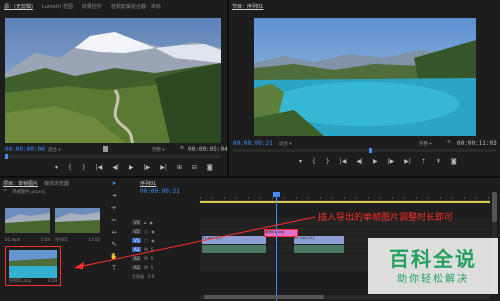  What do you see at coordinates (13, 239) in the screenshot?
I see `project-item-name: 01.mp4` at bounding box center [13, 239].